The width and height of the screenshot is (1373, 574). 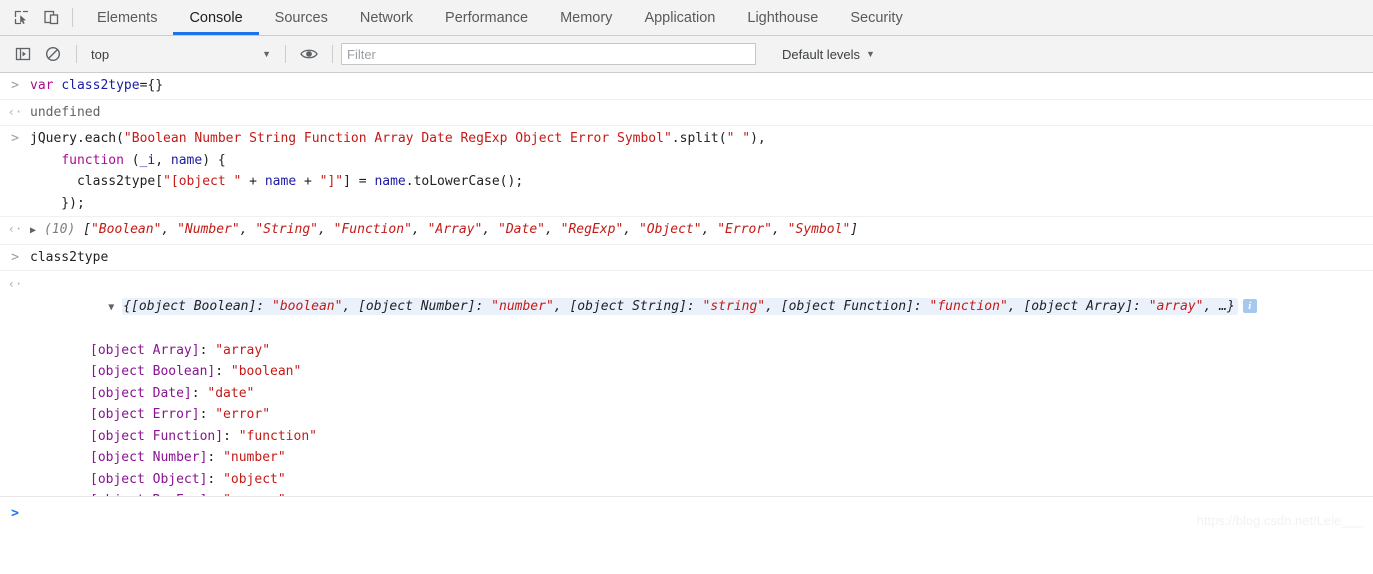 I want to click on object-property-row: [object Error]: "error", so click(x=697, y=415).